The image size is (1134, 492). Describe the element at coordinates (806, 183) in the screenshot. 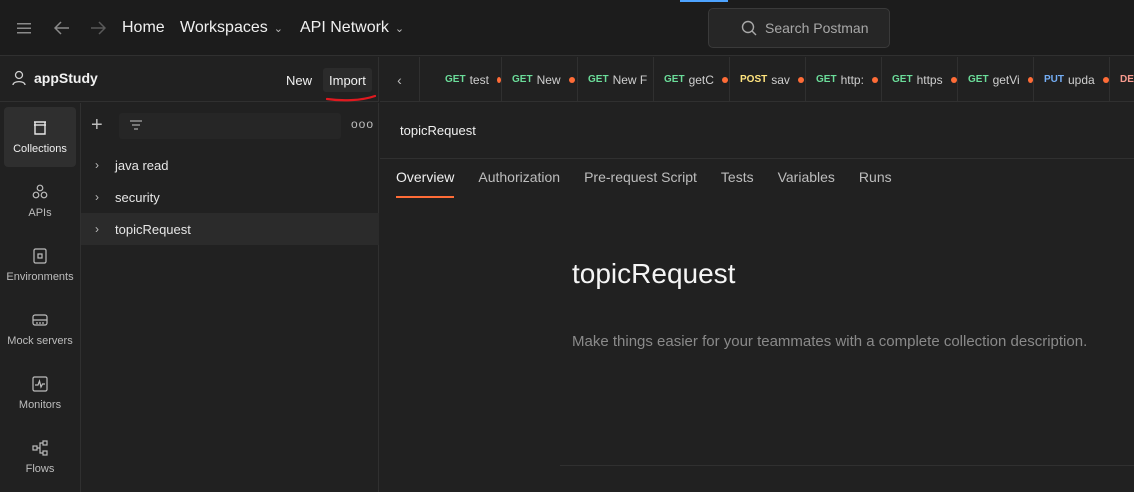

I see `tab-variables: Variables` at that location.